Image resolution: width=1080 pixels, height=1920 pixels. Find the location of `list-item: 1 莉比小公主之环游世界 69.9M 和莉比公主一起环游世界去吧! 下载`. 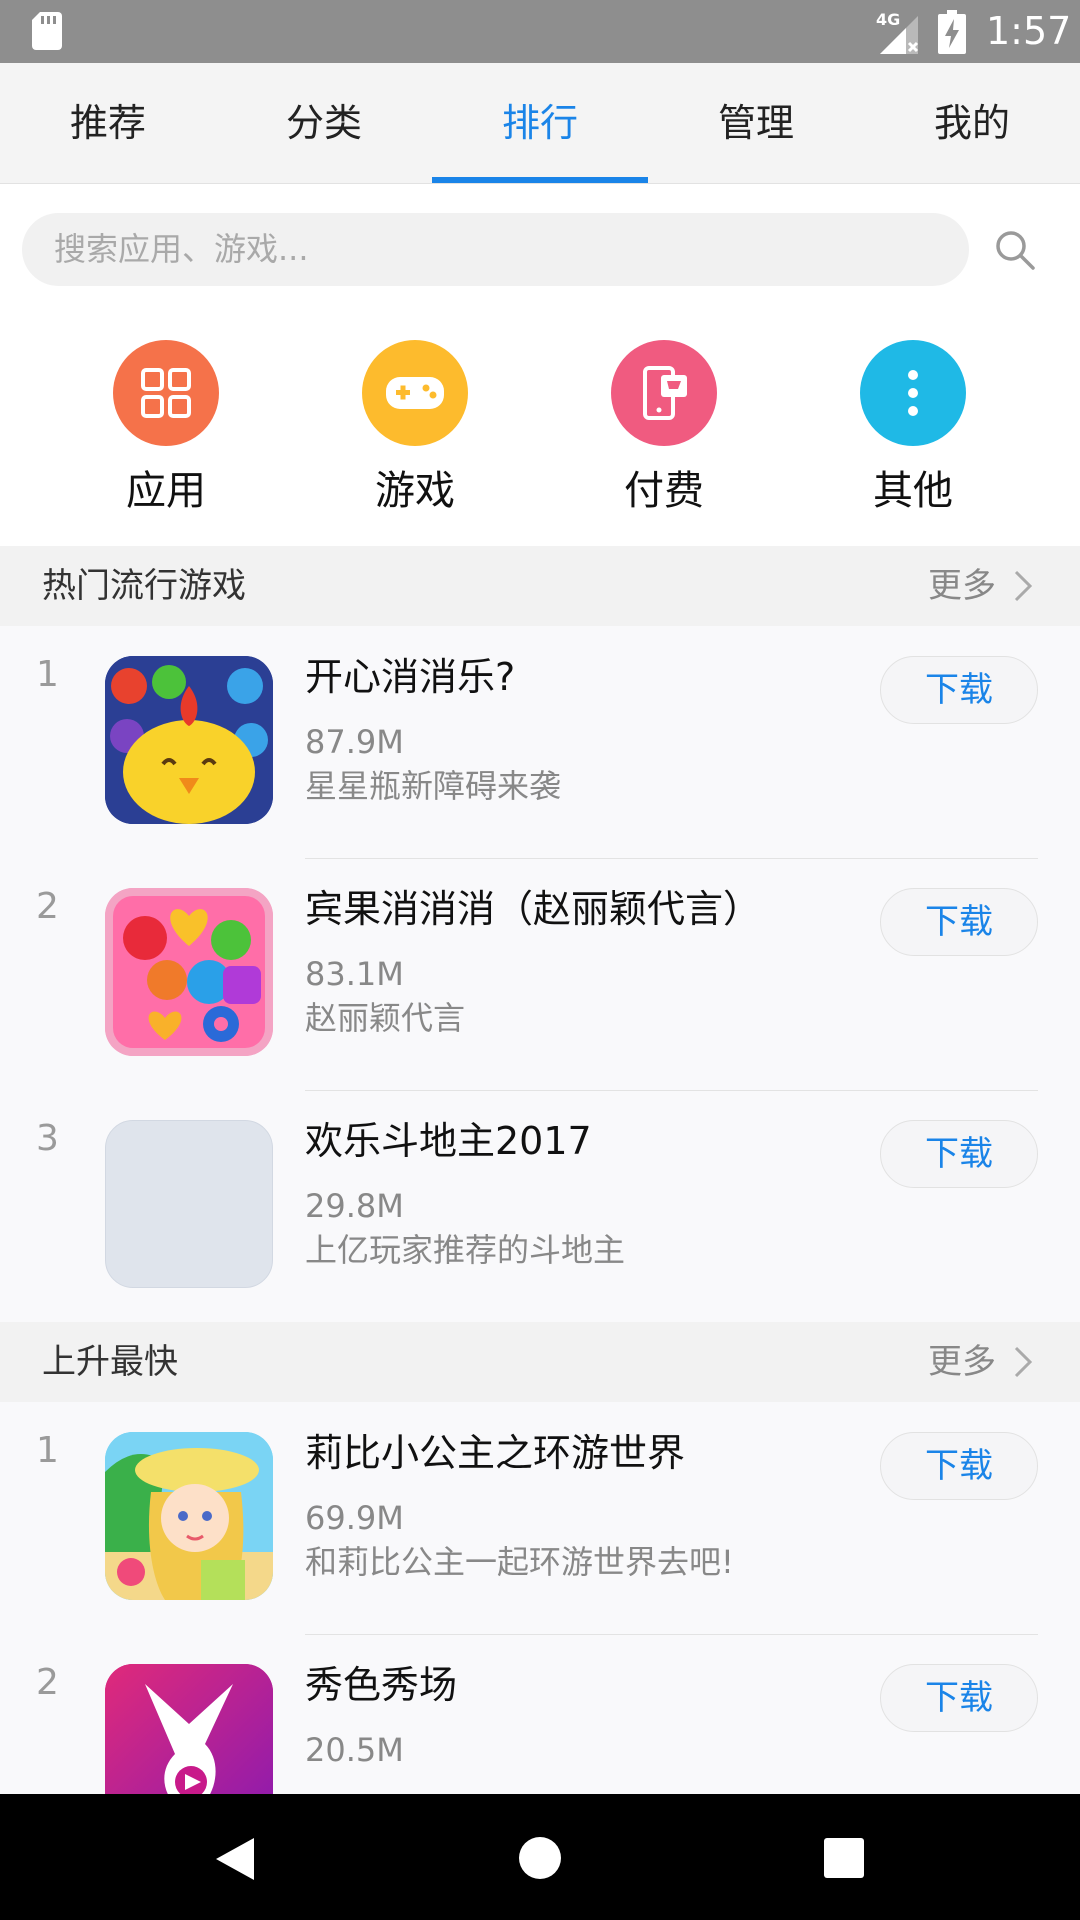

list-item: 1 莉比小公主之环游世界 69.9M 和莉比公主一起环游世界去吧! 下载 is located at coordinates (540, 1518).